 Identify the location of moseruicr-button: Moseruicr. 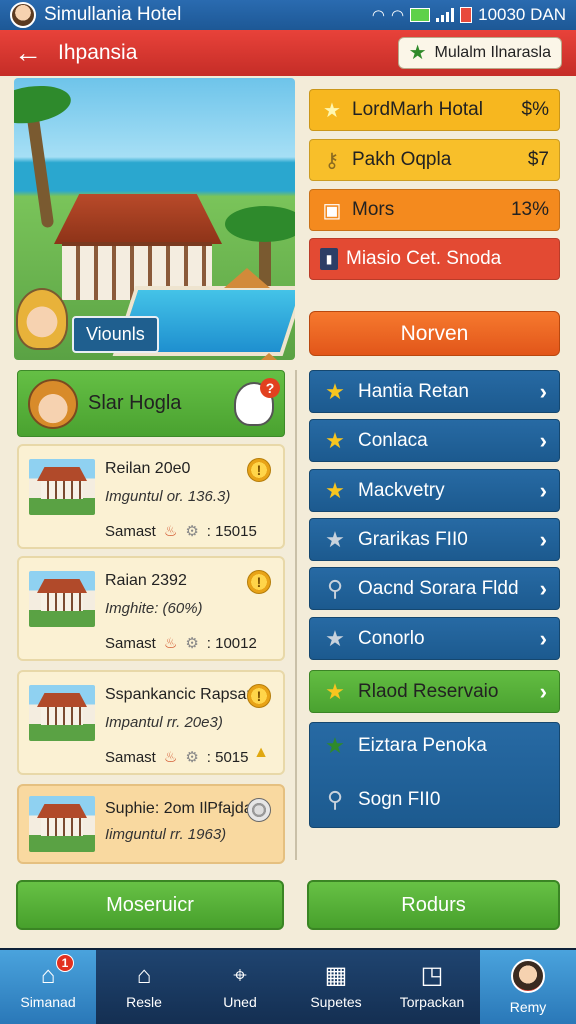
(150, 905).